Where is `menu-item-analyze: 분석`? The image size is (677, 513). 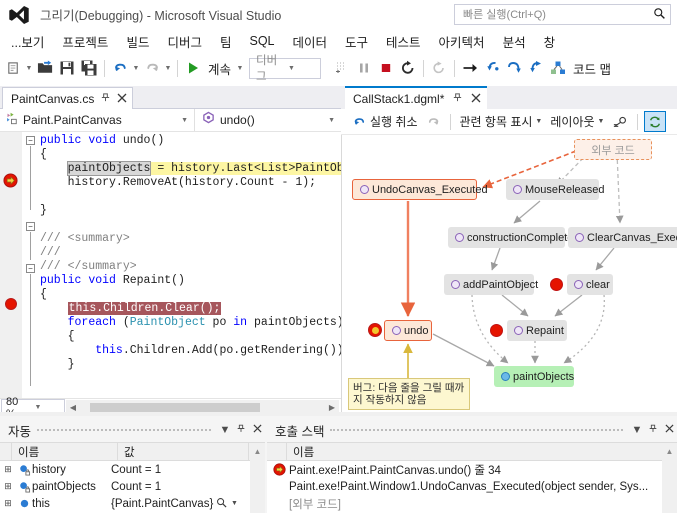
menu-item-analyze: 분석 is located at coordinates (514, 41).